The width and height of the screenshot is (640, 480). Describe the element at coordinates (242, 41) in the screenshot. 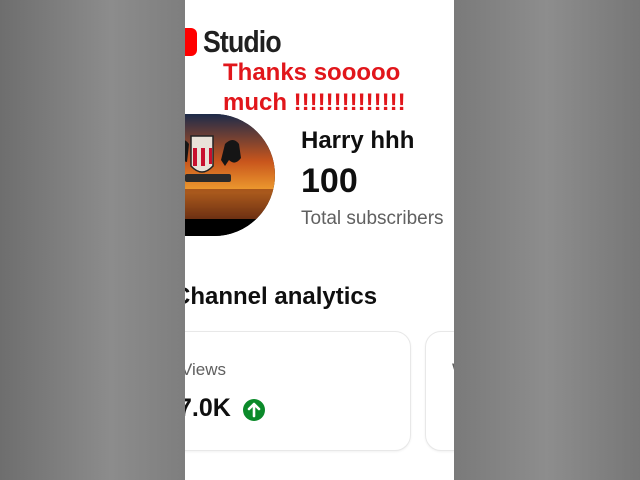

I see `app-title: Studio` at that location.